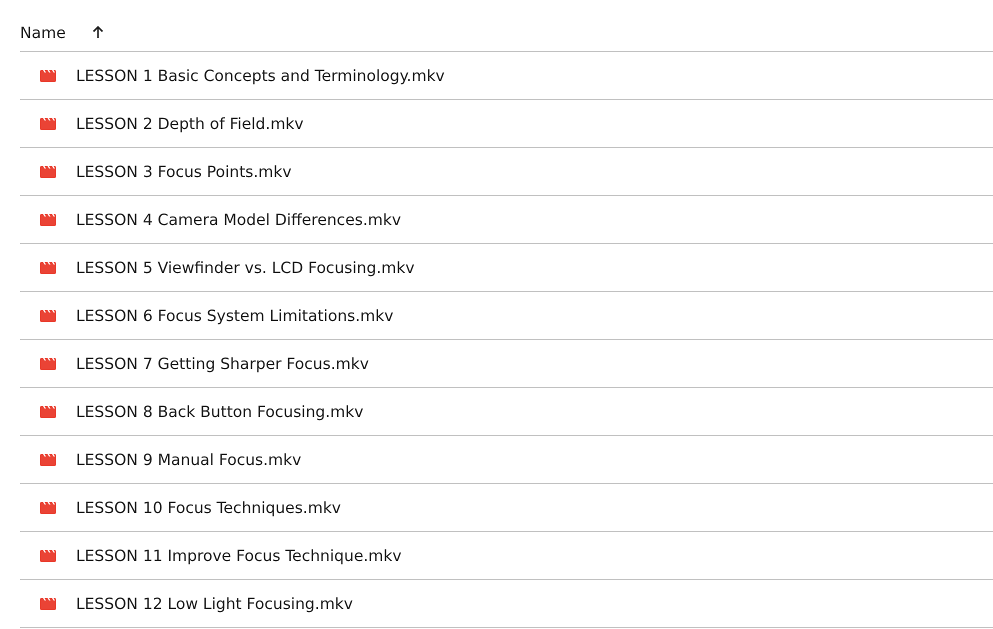 The height and width of the screenshot is (629, 993). What do you see at coordinates (506, 76) in the screenshot?
I see `file-row: LESSON 1 Basic Concepts and Terminology.mkv` at bounding box center [506, 76].